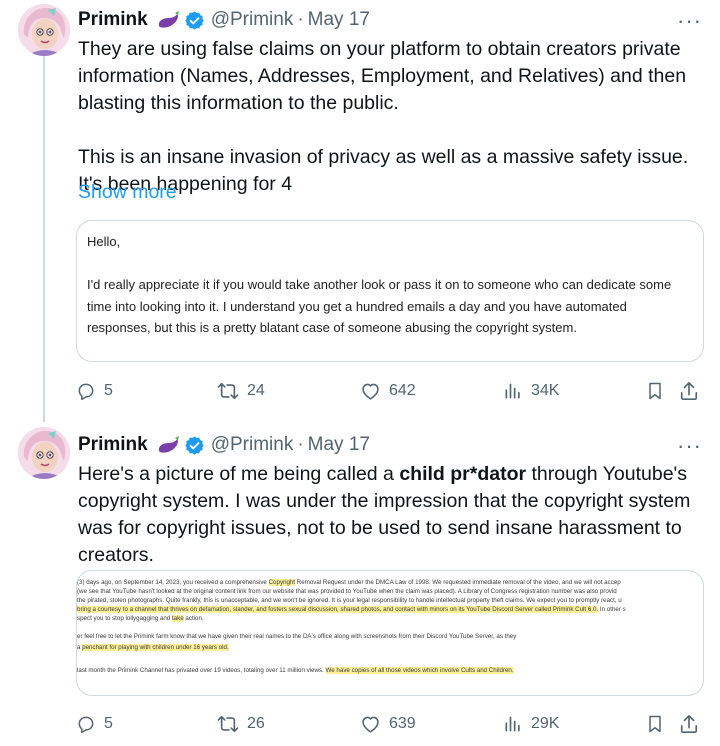 This screenshot has width=720, height=746. I want to click on repost-button: 26, so click(241, 724).